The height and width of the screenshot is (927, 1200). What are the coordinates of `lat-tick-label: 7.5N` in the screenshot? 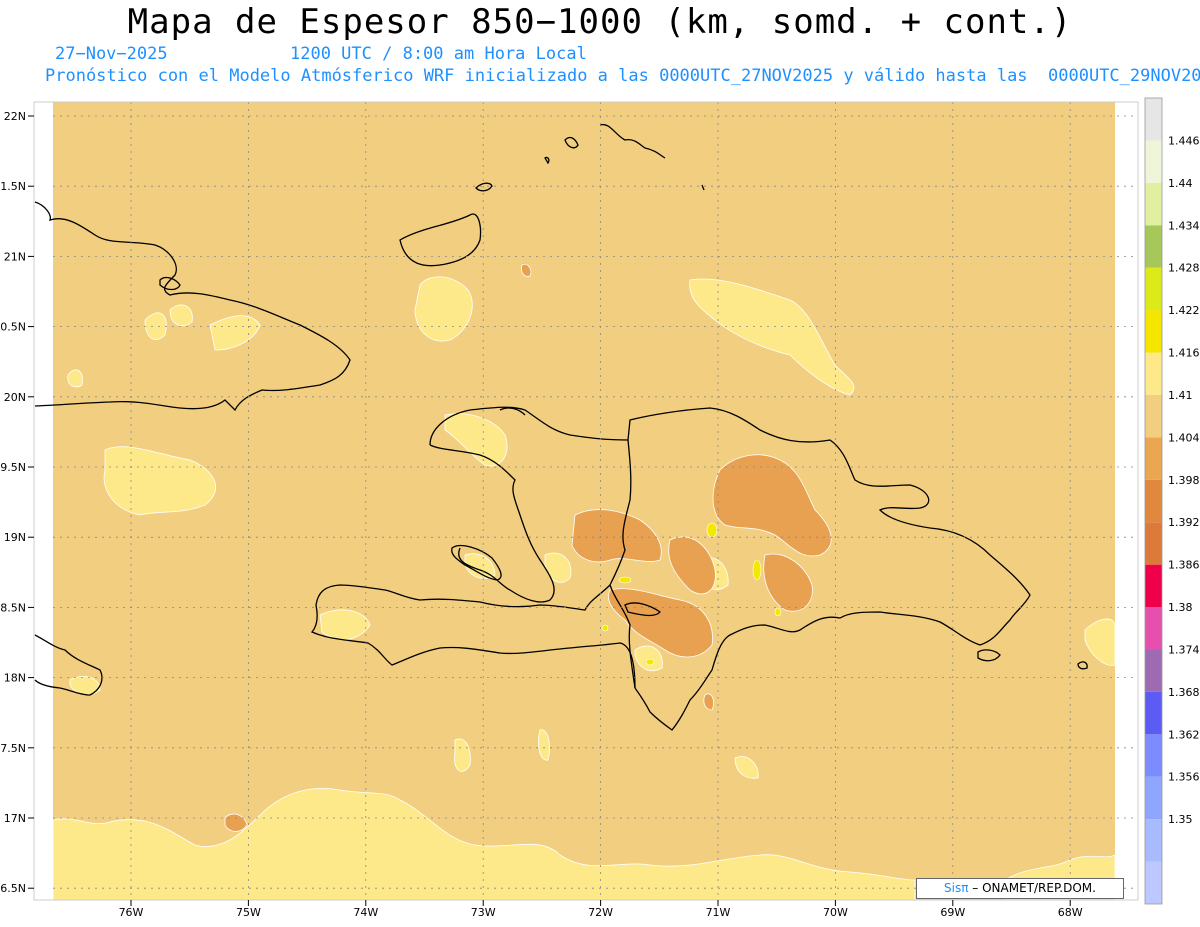 It's located at (13, 748).